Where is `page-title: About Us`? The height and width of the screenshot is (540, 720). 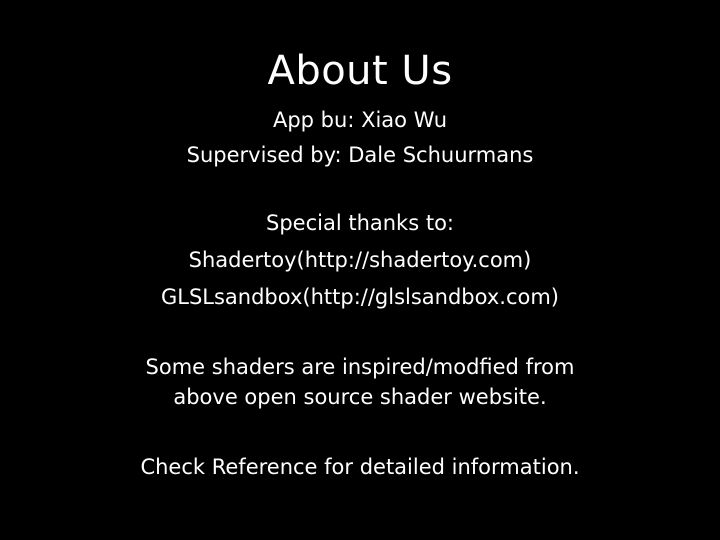 page-title: About Us is located at coordinates (360, 71).